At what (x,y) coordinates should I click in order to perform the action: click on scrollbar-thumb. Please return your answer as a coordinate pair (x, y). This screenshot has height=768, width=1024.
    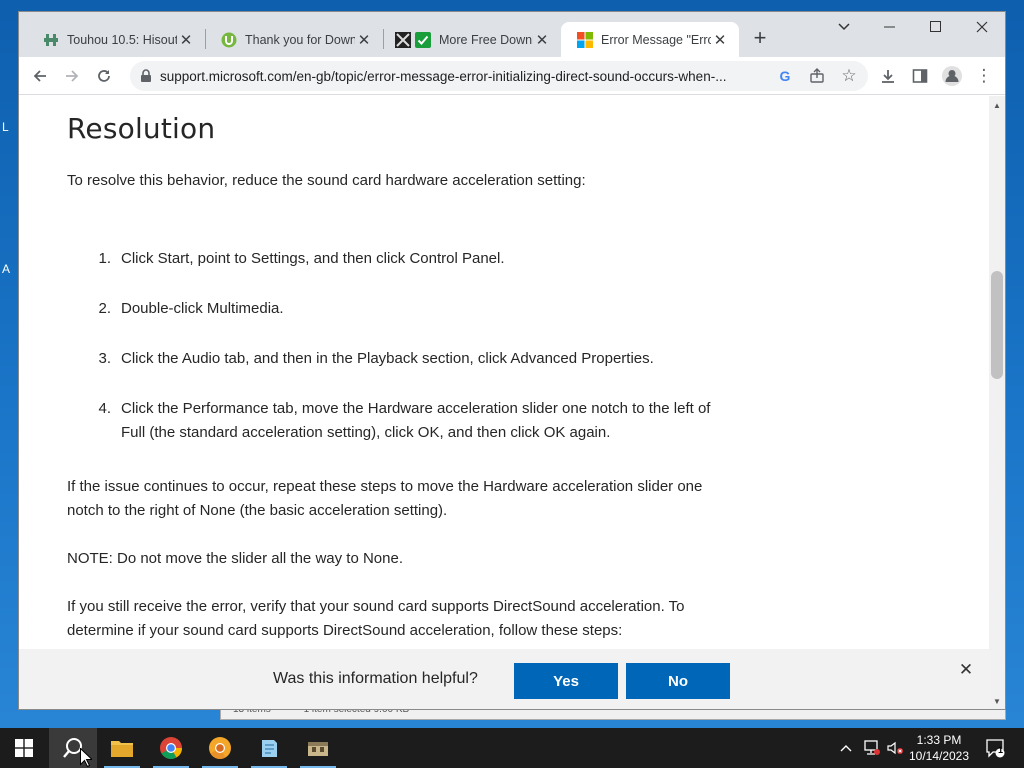
    Looking at the image, I should click on (997, 325).